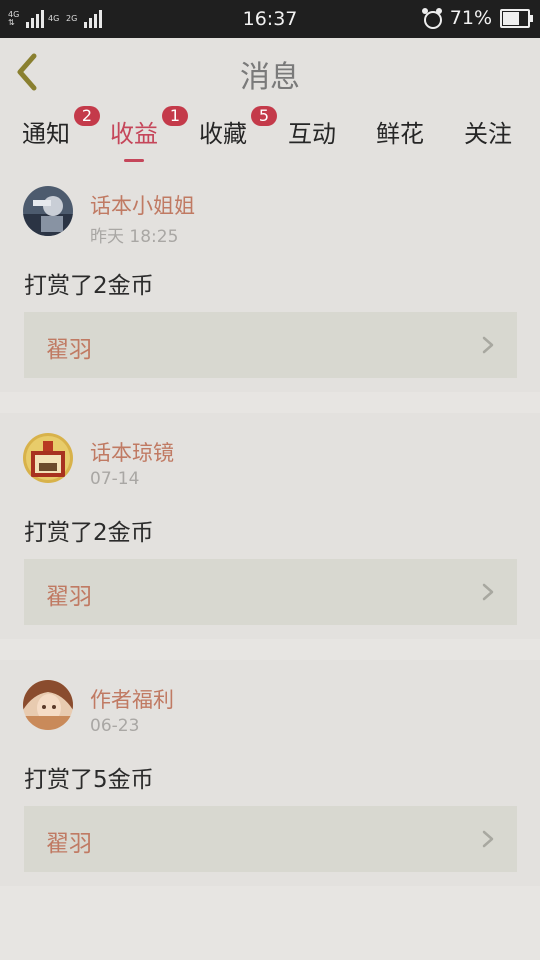 The image size is (540, 960). What do you see at coordinates (132, 452) in the screenshot?
I see `sender-name: 话本琼镜` at bounding box center [132, 452].